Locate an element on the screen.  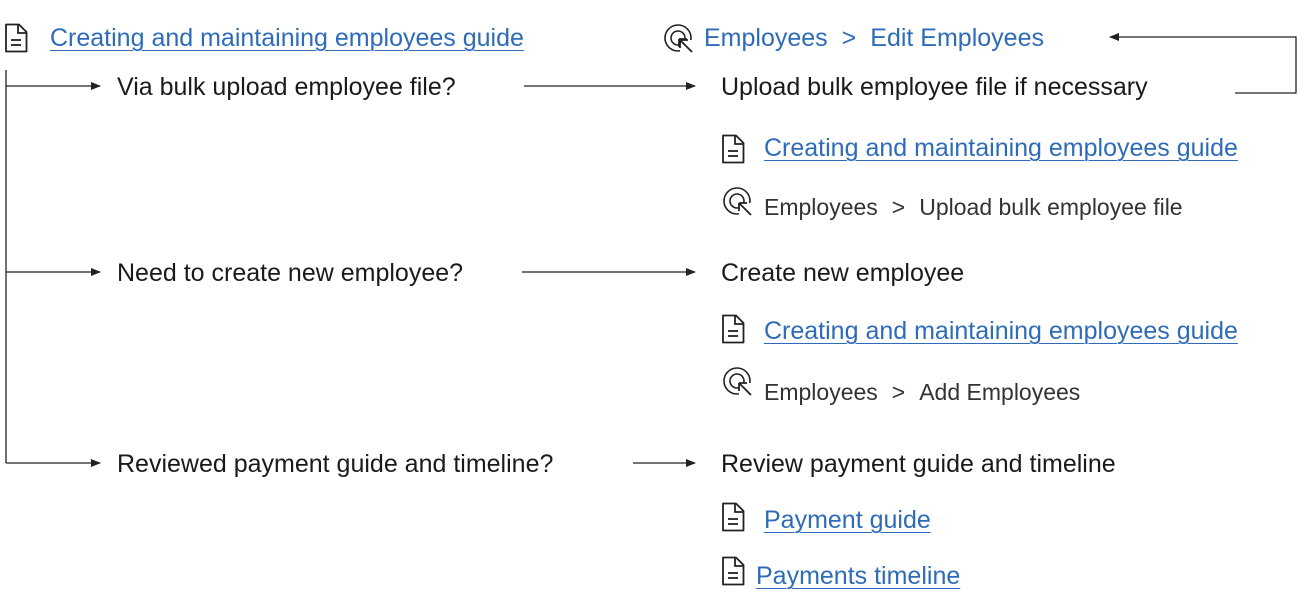
guide-link-create: Creating and maintaining employees guide is located at coordinates (1001, 331).